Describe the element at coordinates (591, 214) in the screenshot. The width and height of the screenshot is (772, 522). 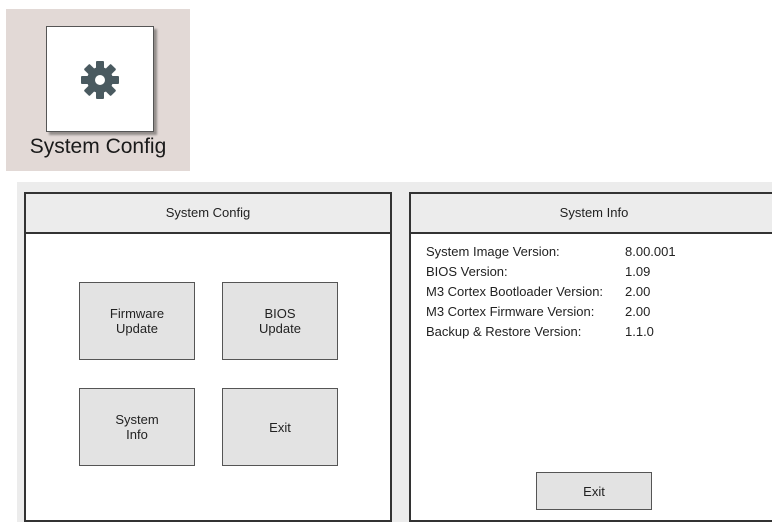
I see `dialog-title: System Info` at that location.